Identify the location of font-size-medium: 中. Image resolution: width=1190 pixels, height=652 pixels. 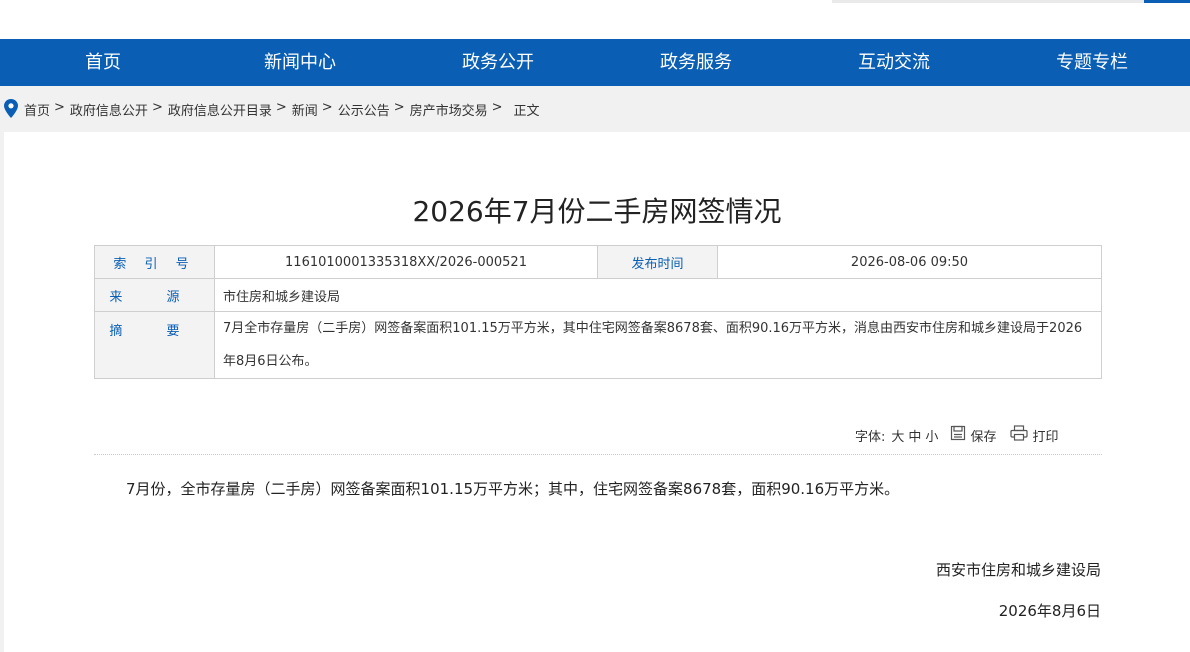
(914, 435).